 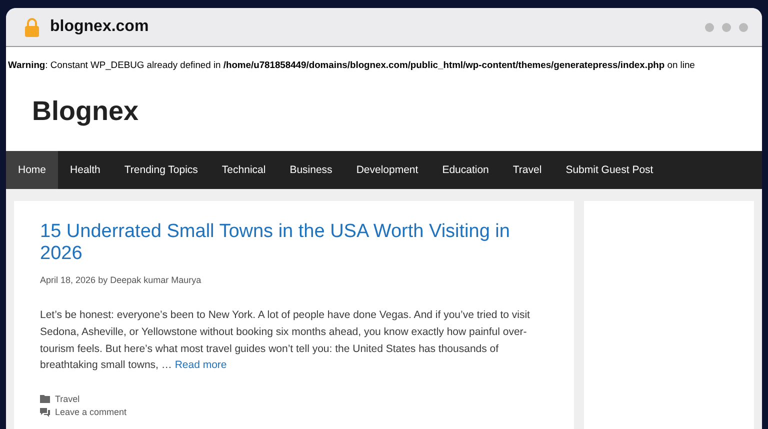 What do you see at coordinates (285, 341) in the screenshot?
I see `post-excerpt: Let’s be honest: everyone’s been to New York. A lot of people have done Vegas. And if you’ve tried to visit Sedona, Asheville, or Yellowstone without booking six months ahead, you know exactly how painful over-tourism feels. But here’s what most travel guides won’t tell you: the United States has thousands of breathtaking small towns, … Read more` at bounding box center [285, 341].